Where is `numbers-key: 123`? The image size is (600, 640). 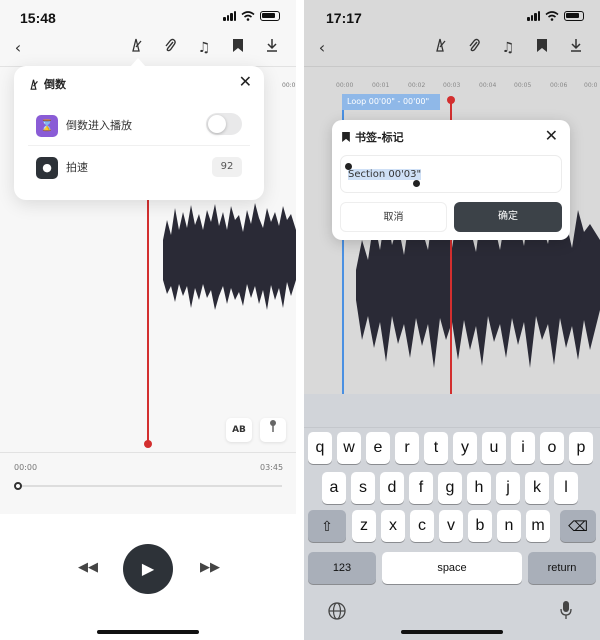 numbers-key: 123 is located at coordinates (342, 568).